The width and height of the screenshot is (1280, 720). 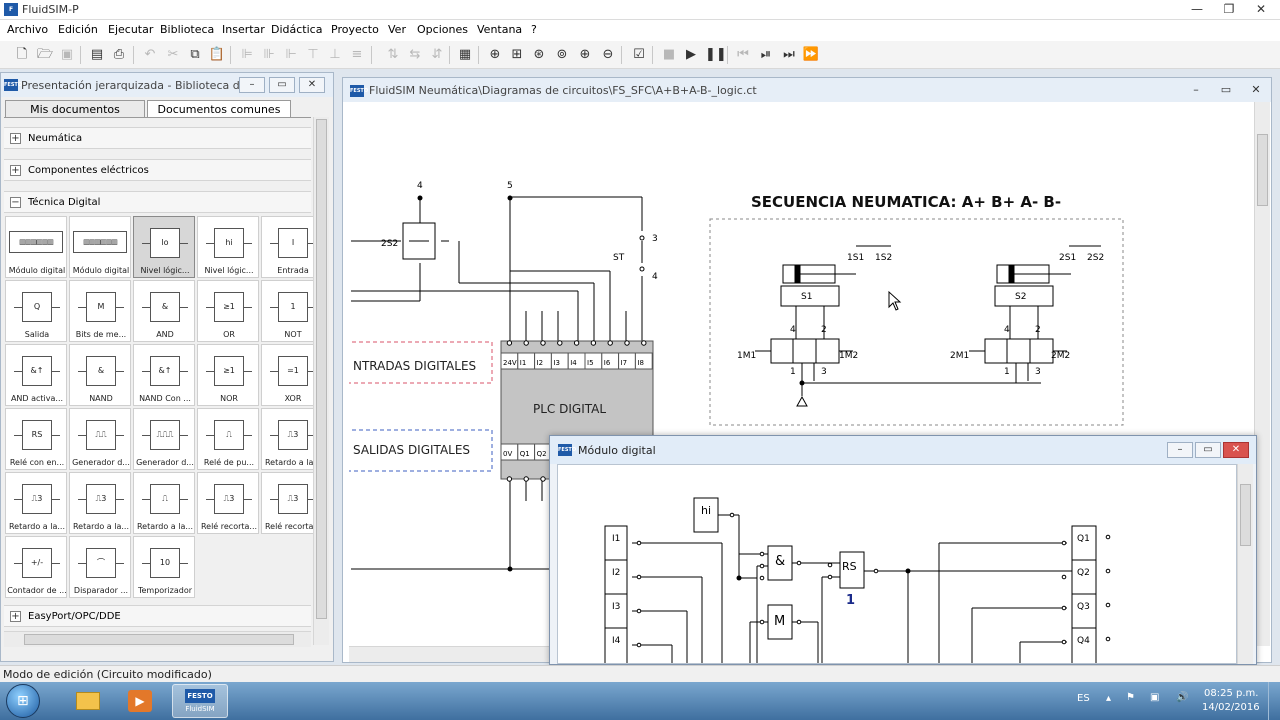 I want to click on undo-icon: ↶, so click(x=150, y=55).